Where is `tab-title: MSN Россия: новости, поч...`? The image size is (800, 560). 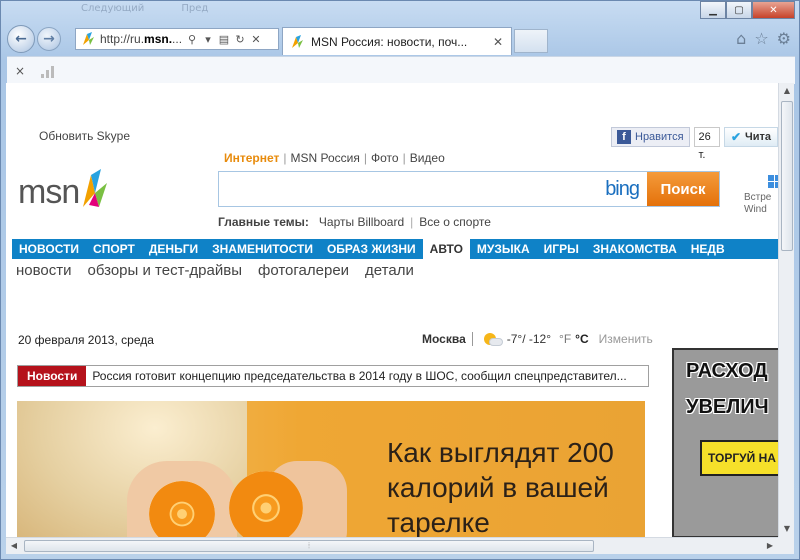
tab-title: MSN Россия: новости, поч... is located at coordinates (389, 41).